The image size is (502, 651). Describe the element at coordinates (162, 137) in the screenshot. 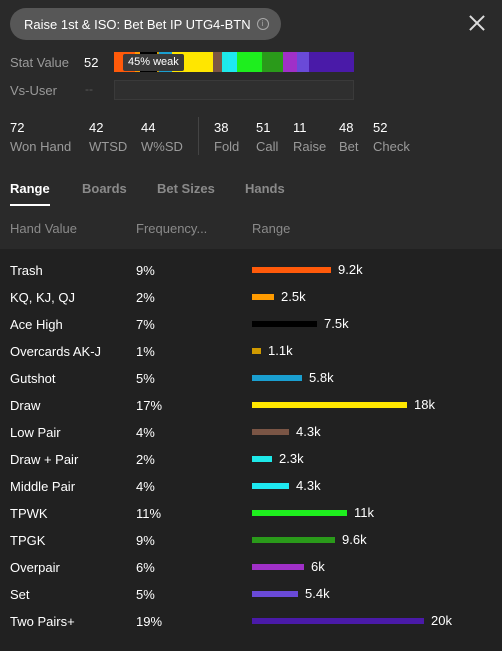

I see `stat-w-sd: 44 W%SD` at that location.